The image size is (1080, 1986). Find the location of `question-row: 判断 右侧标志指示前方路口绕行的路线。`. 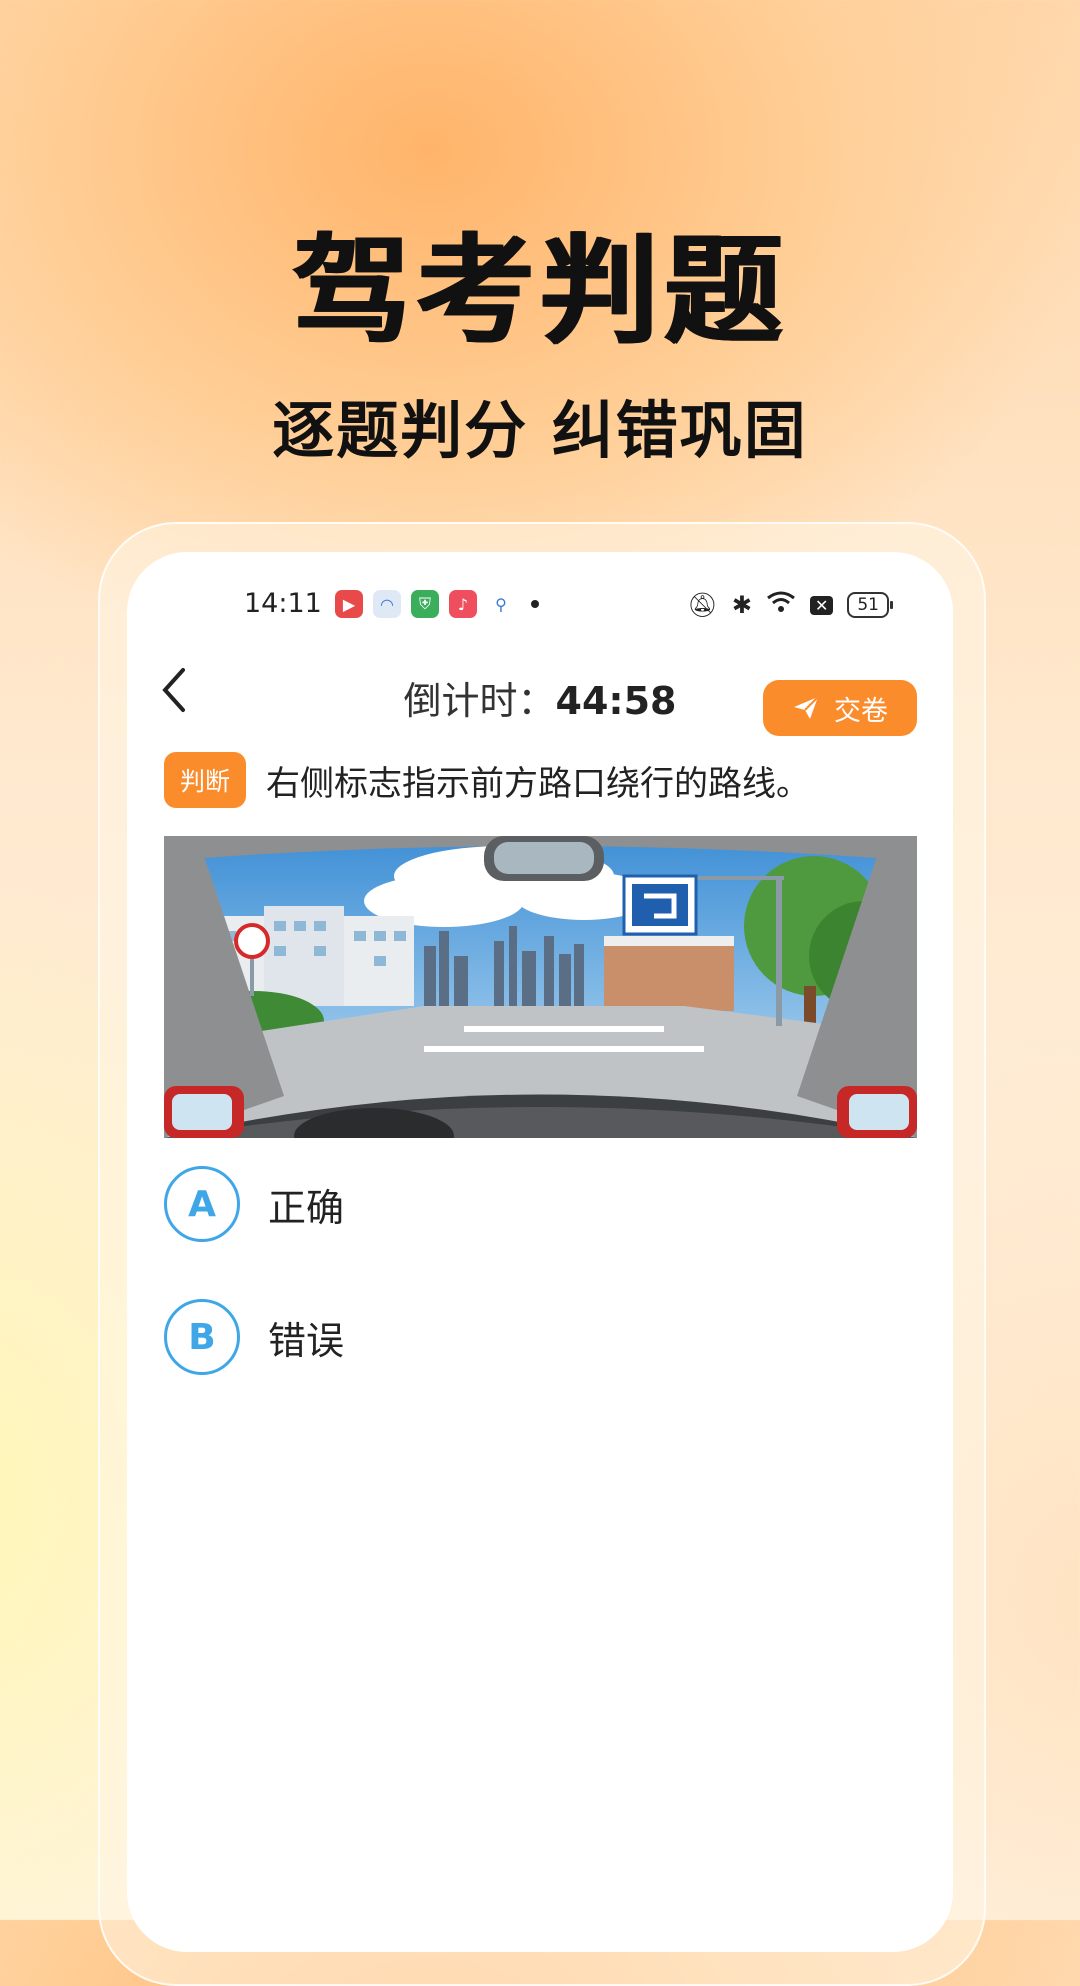

question-row: 判断 右侧标志指示前方路口绕行的路线。 is located at coordinates (544, 780).